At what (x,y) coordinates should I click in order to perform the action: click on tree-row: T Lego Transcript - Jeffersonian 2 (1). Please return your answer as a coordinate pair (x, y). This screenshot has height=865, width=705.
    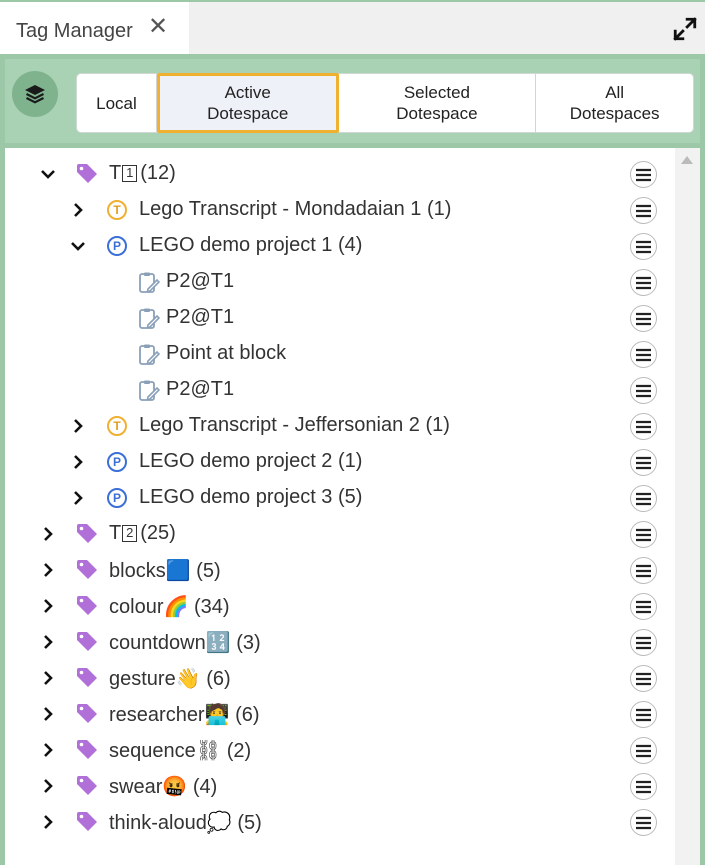
    Looking at the image, I should click on (340, 426).